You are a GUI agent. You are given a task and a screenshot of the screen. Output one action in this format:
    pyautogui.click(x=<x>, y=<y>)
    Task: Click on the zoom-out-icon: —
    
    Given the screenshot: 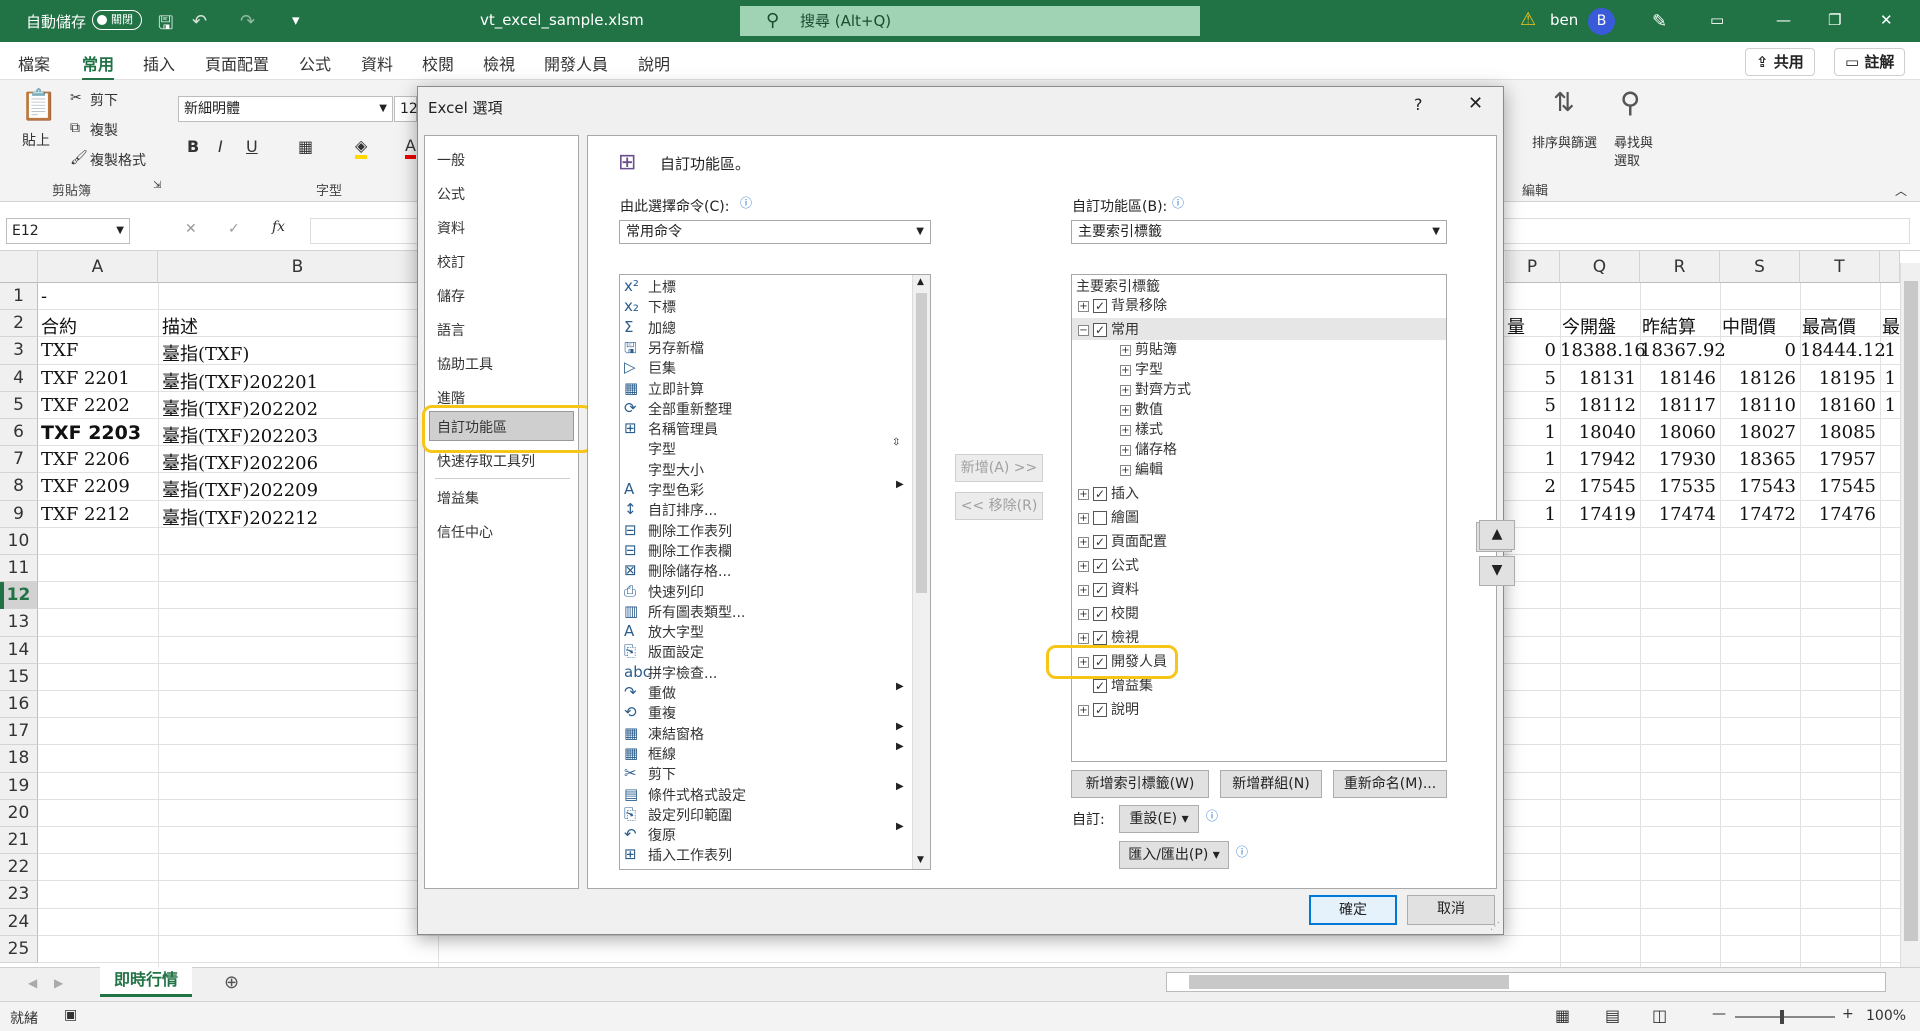 What is the action you would take?
    pyautogui.click(x=1719, y=1014)
    